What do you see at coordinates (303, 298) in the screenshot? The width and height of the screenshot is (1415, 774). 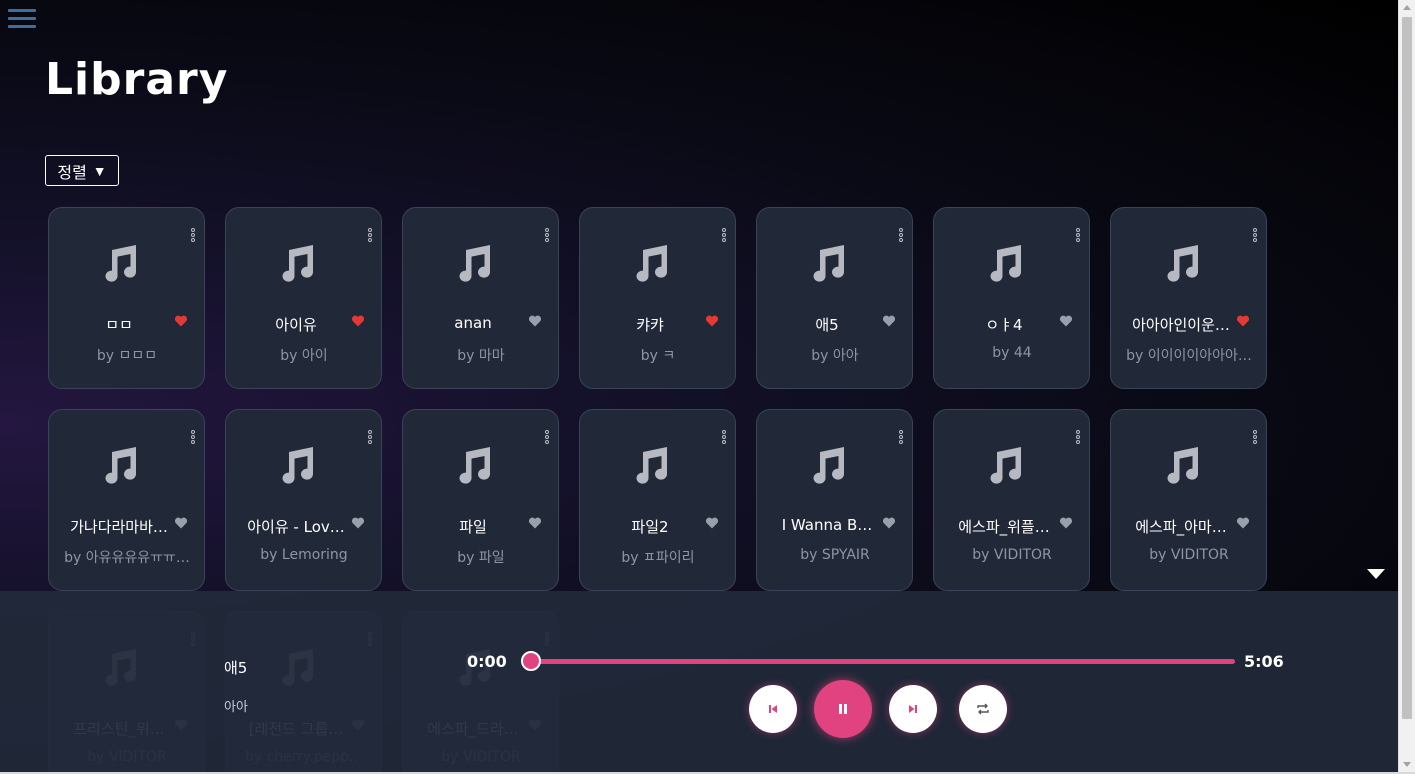 I see `song-card: 아이유 by 아이` at bounding box center [303, 298].